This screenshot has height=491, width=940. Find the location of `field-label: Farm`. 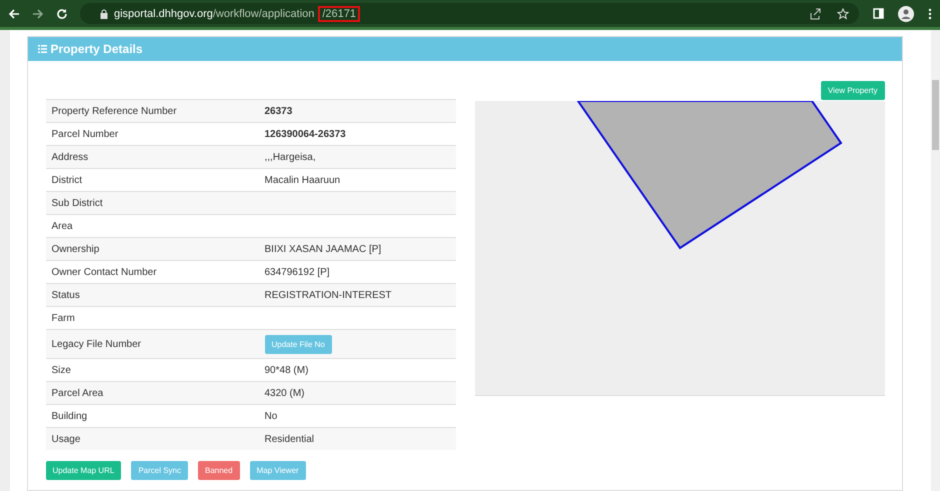

field-label: Farm is located at coordinates (63, 318).